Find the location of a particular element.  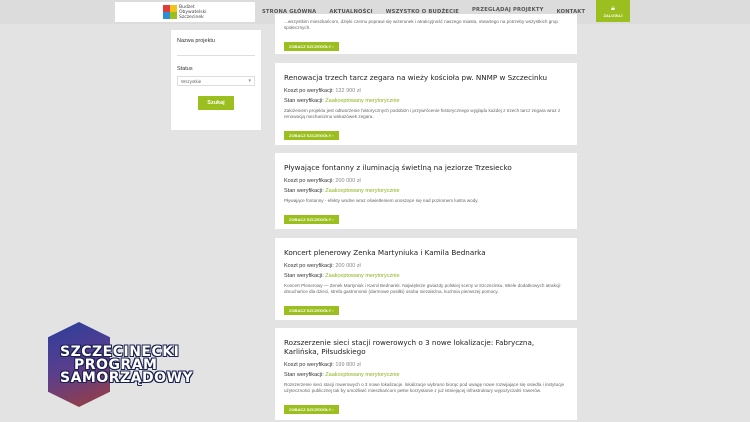

lock-icon: 🔒︎ is located at coordinates (613, 8).